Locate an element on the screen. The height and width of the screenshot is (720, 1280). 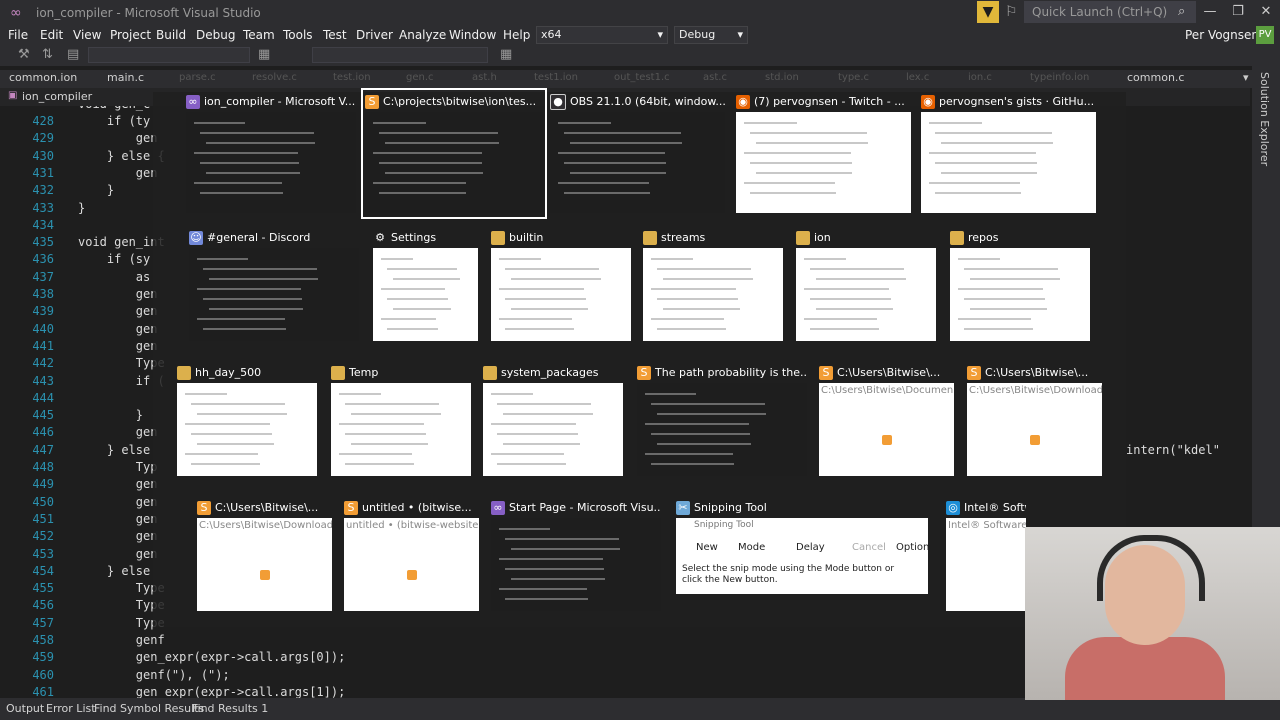
switcher-window: ◎ Intel® Software... Intel® Software is located at coordinates (986, 555).